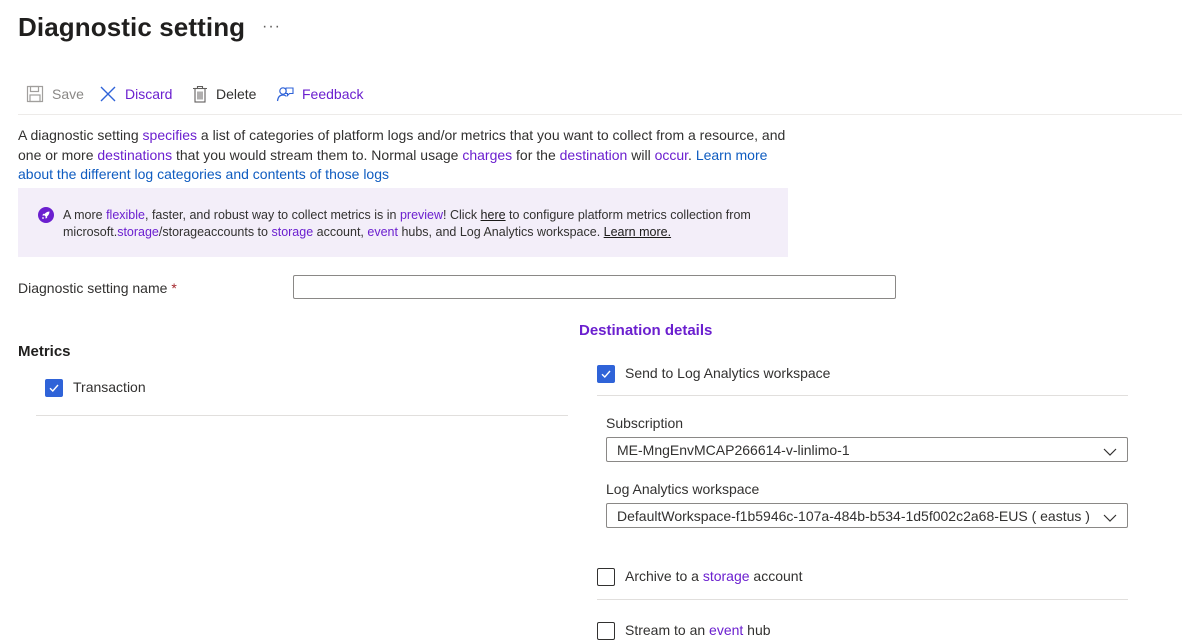  Describe the element at coordinates (667, 630) in the screenshot. I see `stream-text: Stream to an` at that location.